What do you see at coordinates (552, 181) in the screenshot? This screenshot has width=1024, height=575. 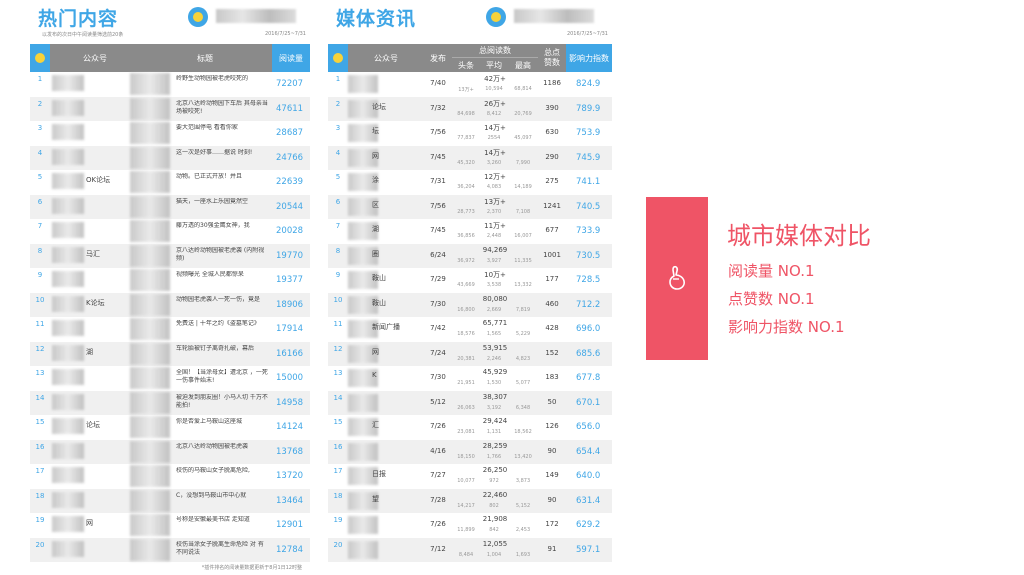 I see `row-likes: 275` at bounding box center [552, 181].